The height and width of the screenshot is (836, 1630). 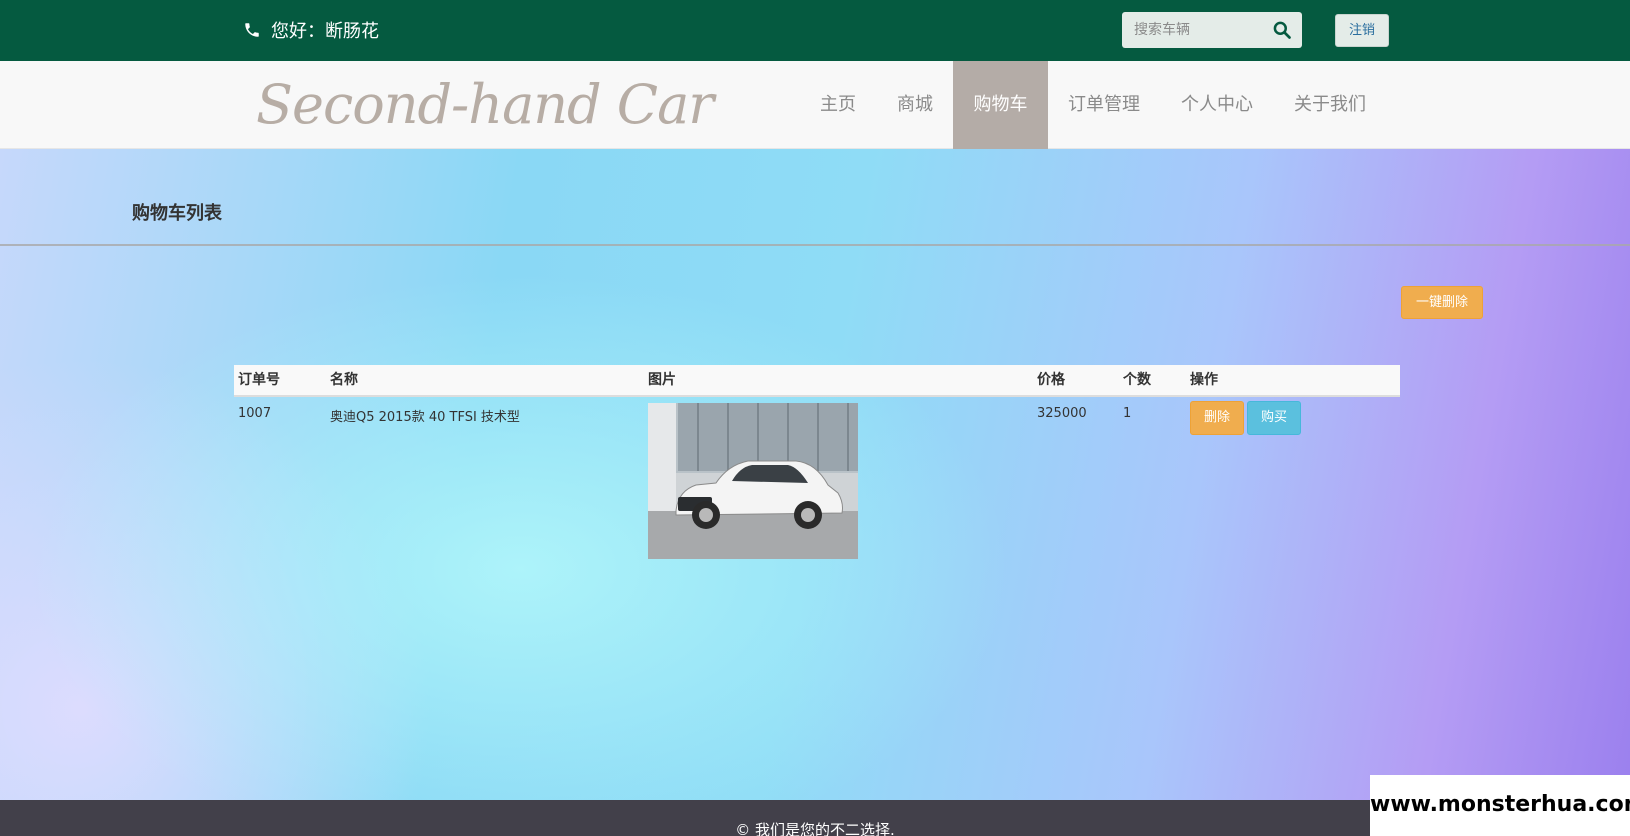 What do you see at coordinates (1217, 105) in the screenshot?
I see `nav-personal-center: 个人中心` at bounding box center [1217, 105].